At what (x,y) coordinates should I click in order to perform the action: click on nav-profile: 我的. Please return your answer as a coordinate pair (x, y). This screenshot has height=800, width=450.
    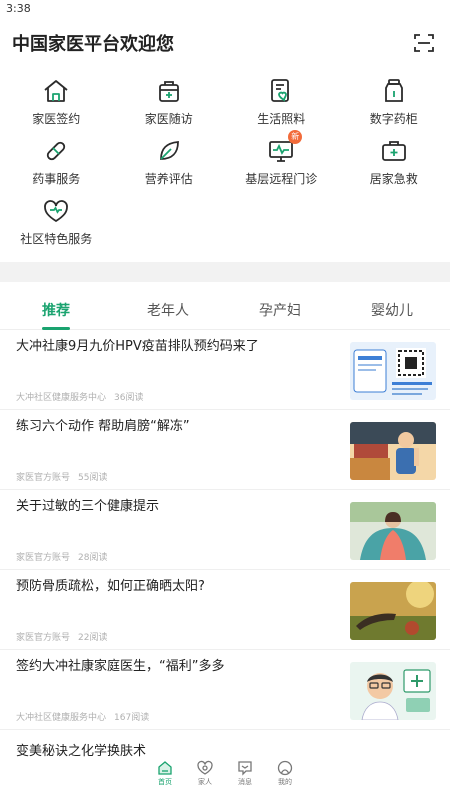
    Looking at the image, I should click on (285, 780).